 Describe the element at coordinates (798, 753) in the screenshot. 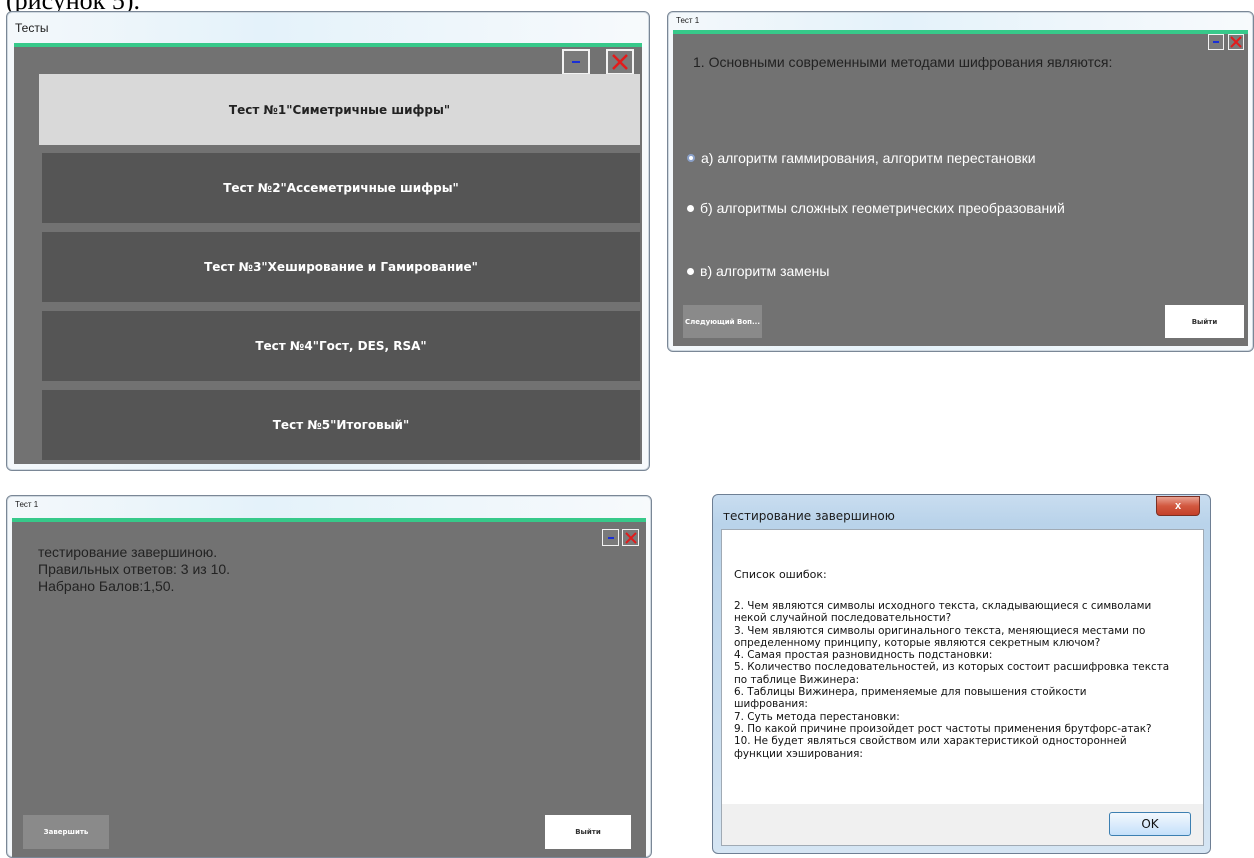

I see `list-item: функции хэширования:` at that location.